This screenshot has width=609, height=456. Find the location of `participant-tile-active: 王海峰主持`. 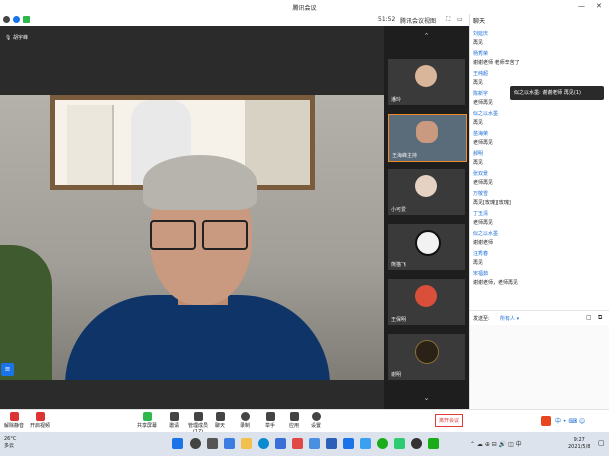

participant-tile-active: 王海峰主持 is located at coordinates (427, 138).